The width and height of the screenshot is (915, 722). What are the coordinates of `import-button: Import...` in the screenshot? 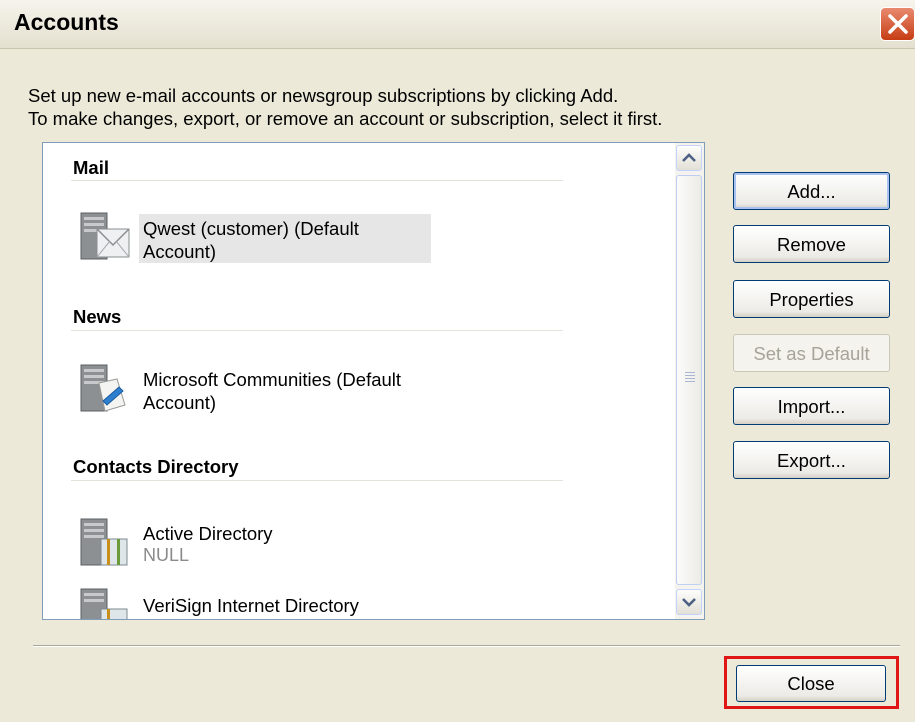 It's located at (811, 406).